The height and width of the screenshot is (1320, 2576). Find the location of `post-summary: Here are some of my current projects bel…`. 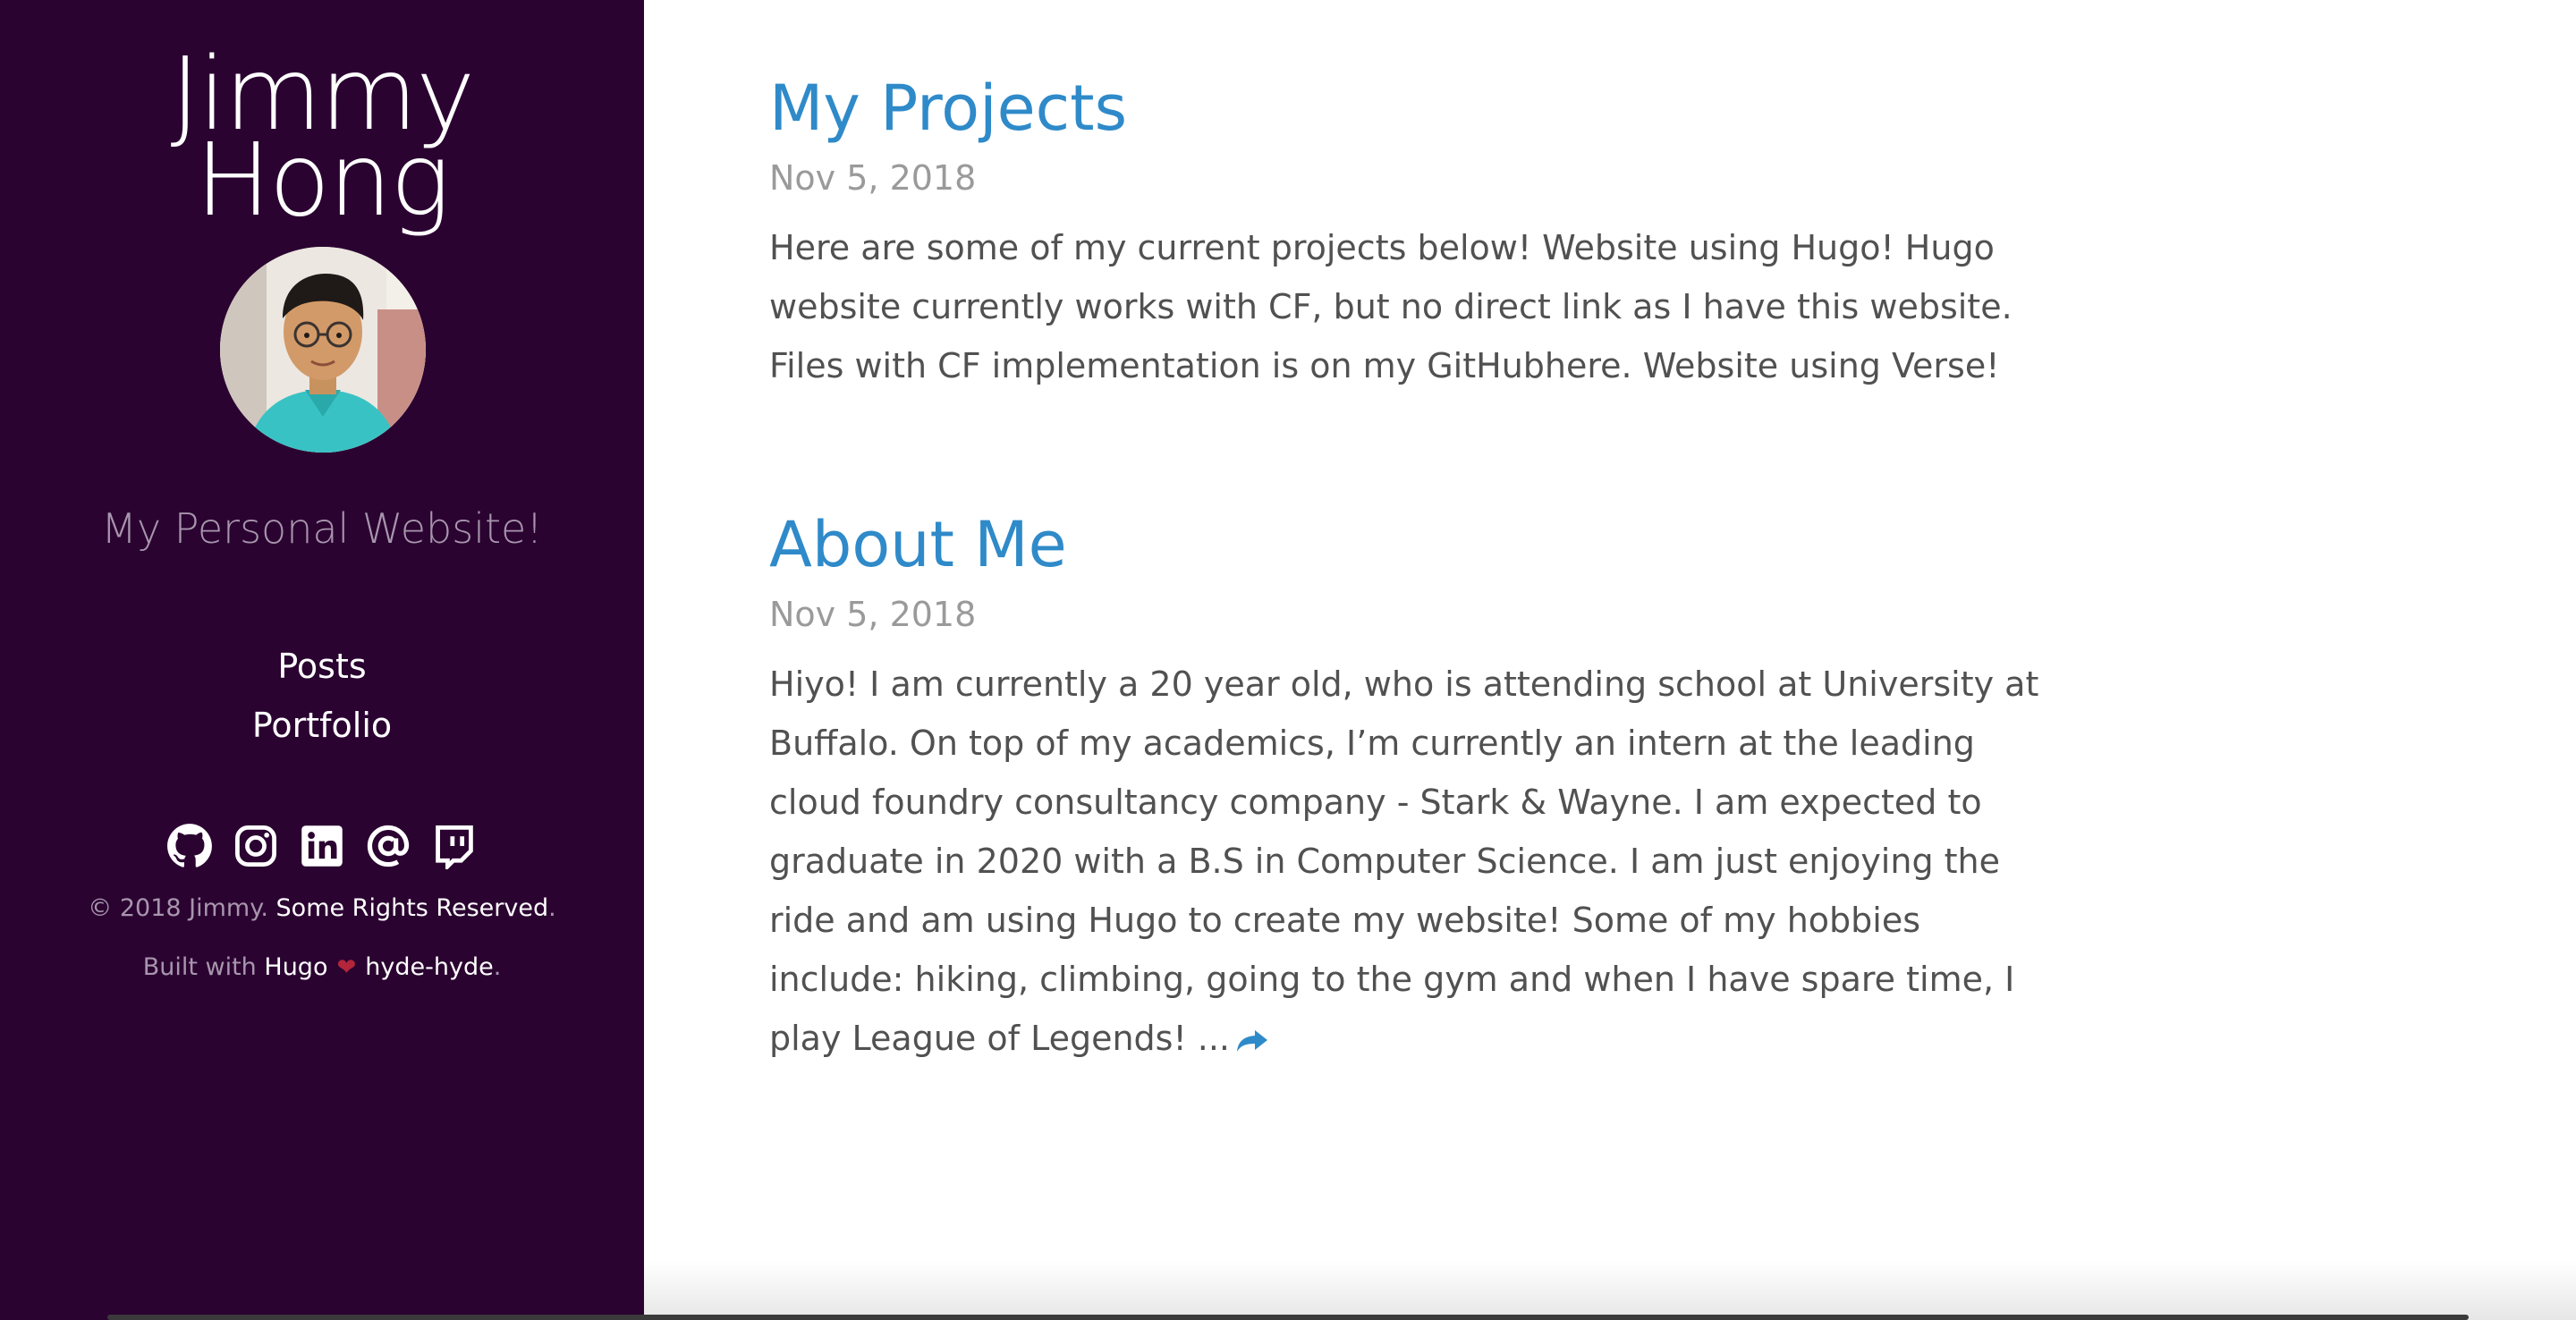

post-summary: Here are some of my current projects bel… is located at coordinates (1390, 306).